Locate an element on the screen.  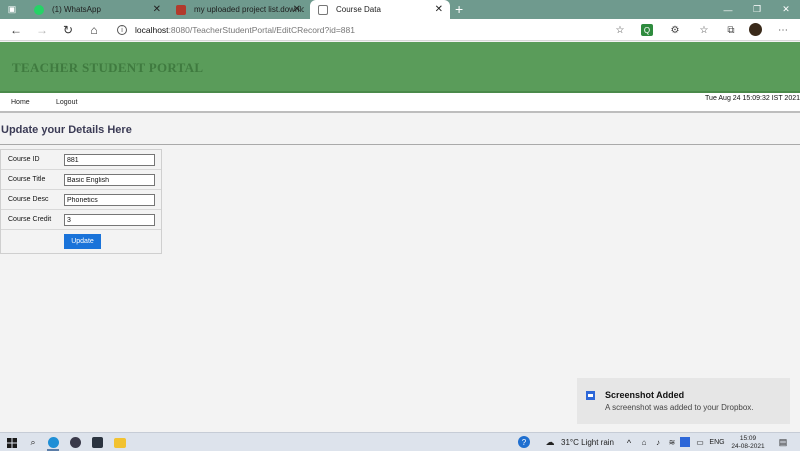
more-options-icon: ⋯ is located at coordinates (783, 30).